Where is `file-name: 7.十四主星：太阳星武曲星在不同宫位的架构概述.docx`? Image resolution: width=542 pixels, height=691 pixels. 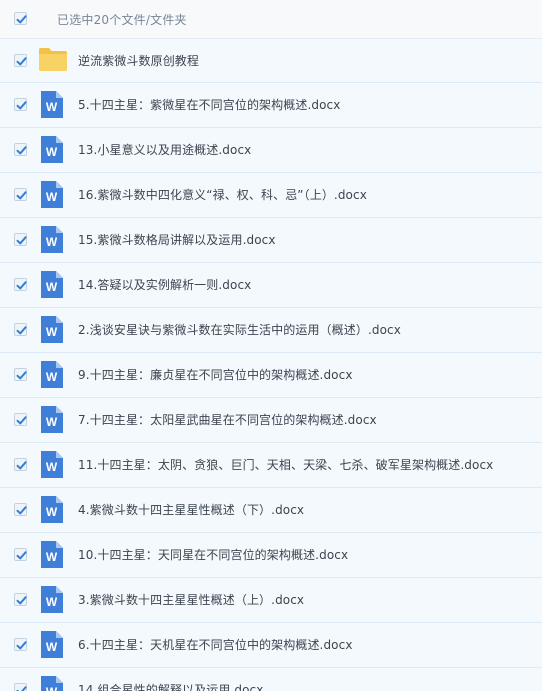 file-name: 7.十四主星：太阳星武曲星在不同宫位的架构概述.docx is located at coordinates (227, 419).